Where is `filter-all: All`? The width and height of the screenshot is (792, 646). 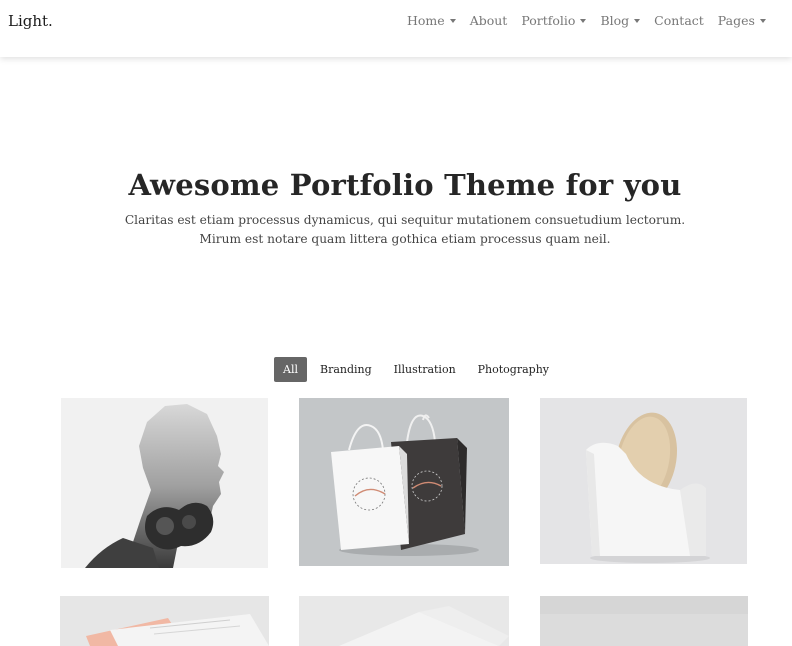 filter-all: All is located at coordinates (290, 369).